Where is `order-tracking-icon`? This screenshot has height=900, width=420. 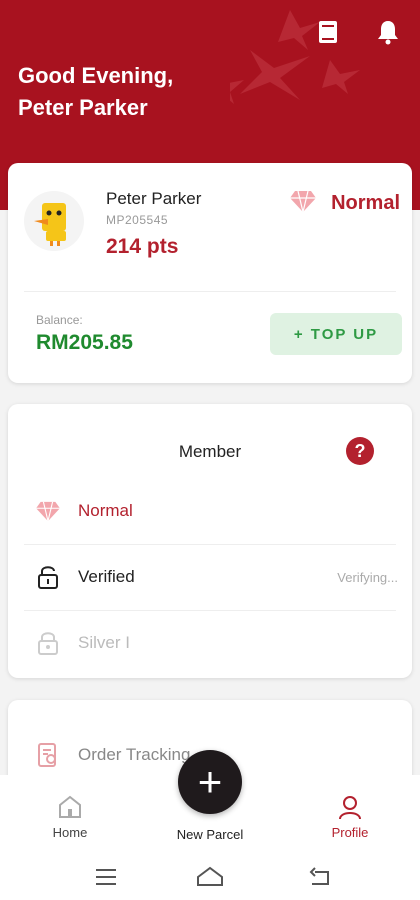 order-tracking-icon is located at coordinates (48, 755).